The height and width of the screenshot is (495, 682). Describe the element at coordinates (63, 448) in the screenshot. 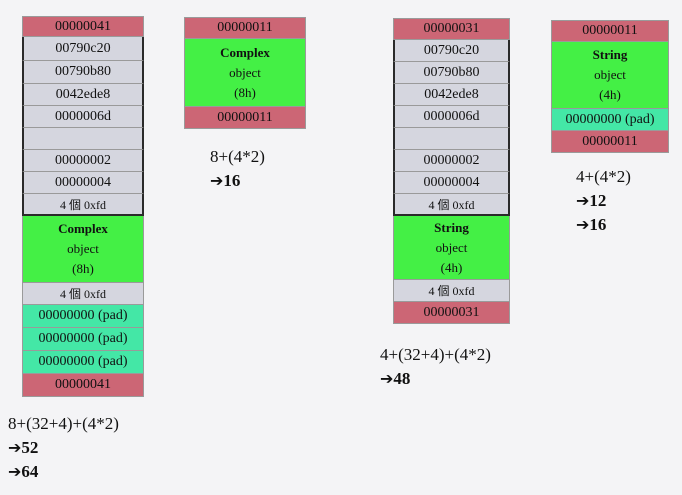

I see `complex-debug-calc: 8+(32+4)+(4*2) ➔52 ➔64` at that location.